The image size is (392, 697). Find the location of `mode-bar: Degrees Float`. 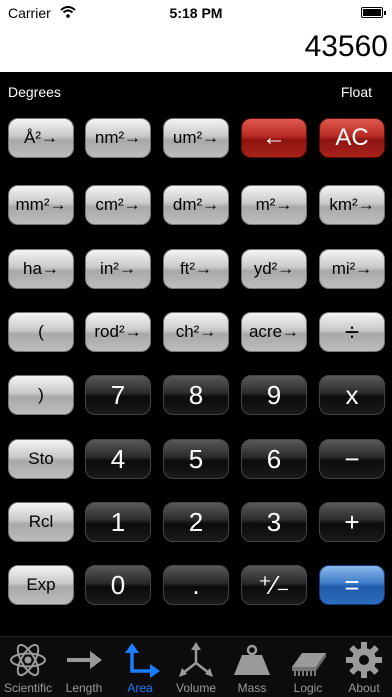

mode-bar: Degrees Float is located at coordinates (196, 91).